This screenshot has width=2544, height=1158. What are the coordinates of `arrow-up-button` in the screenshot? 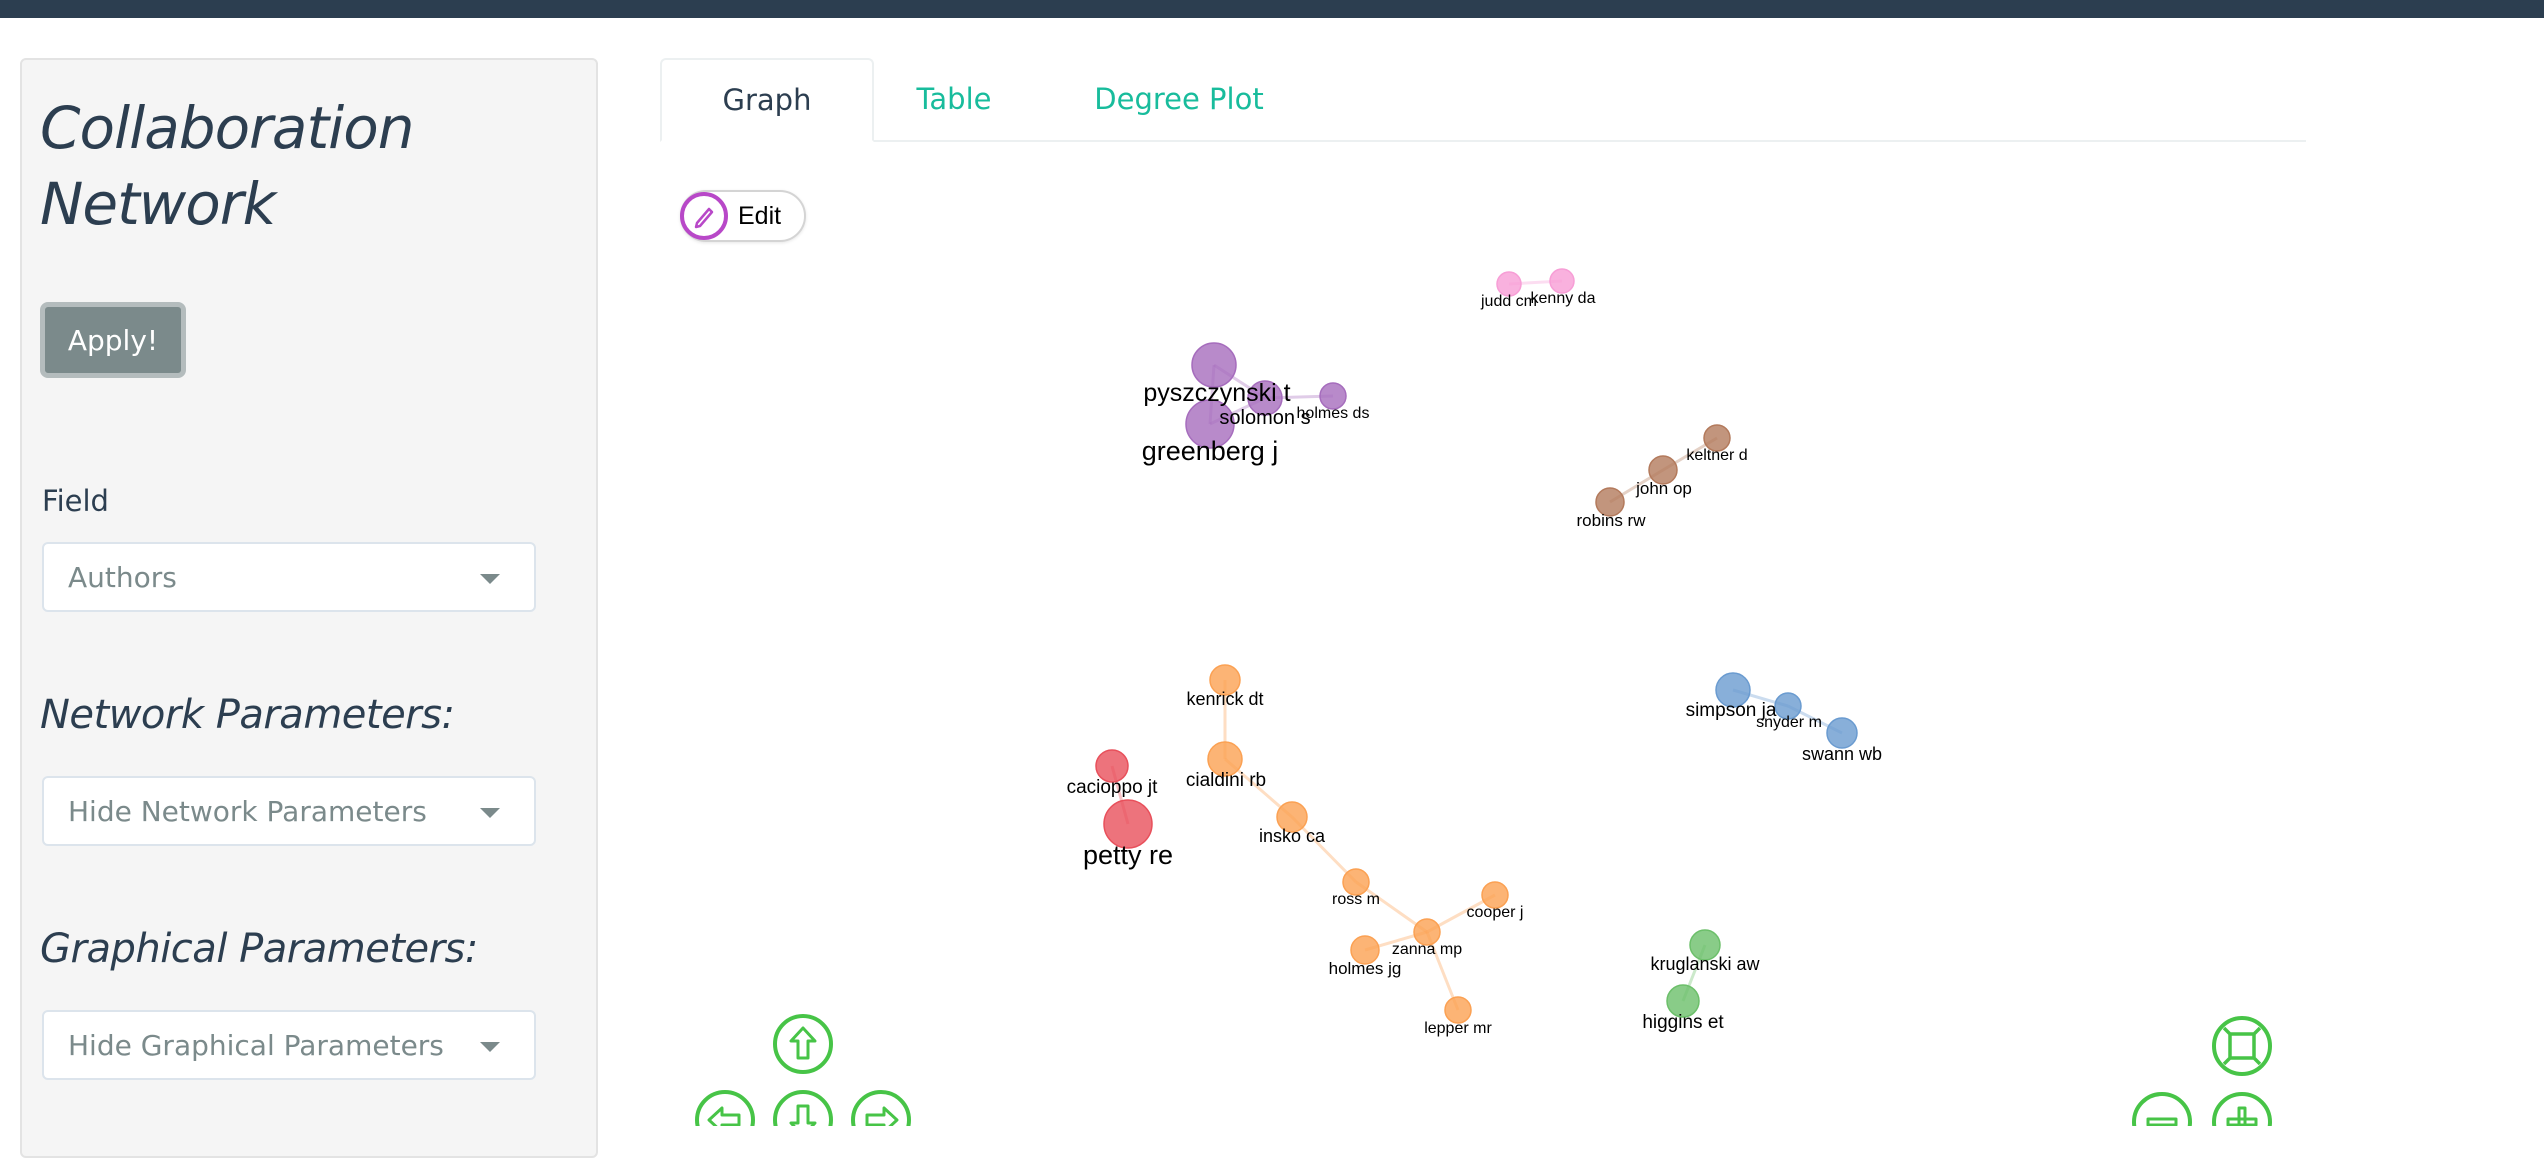 It's located at (803, 1044).